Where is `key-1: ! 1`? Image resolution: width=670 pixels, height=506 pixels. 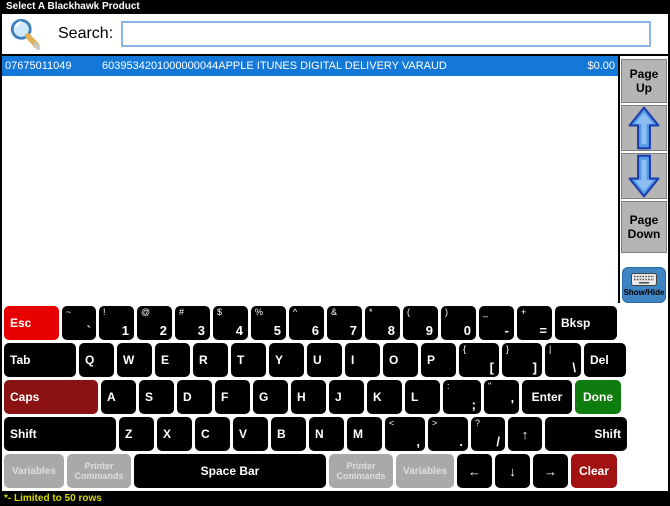
key-1: ! 1 is located at coordinates (116, 323).